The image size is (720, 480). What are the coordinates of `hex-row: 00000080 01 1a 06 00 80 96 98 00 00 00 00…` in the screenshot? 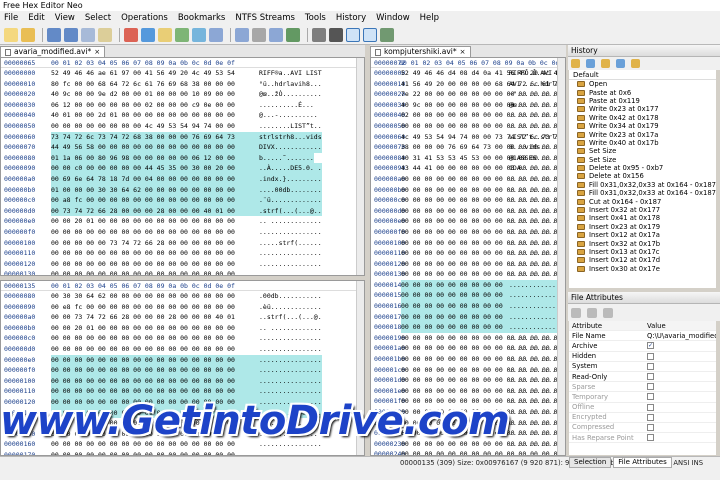 It's located at (182, 158).